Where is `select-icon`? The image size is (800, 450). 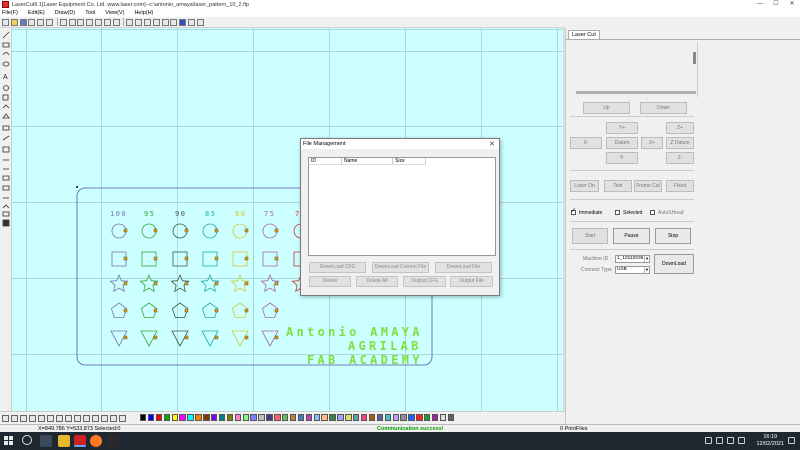 select-icon is located at coordinates (174, 22).